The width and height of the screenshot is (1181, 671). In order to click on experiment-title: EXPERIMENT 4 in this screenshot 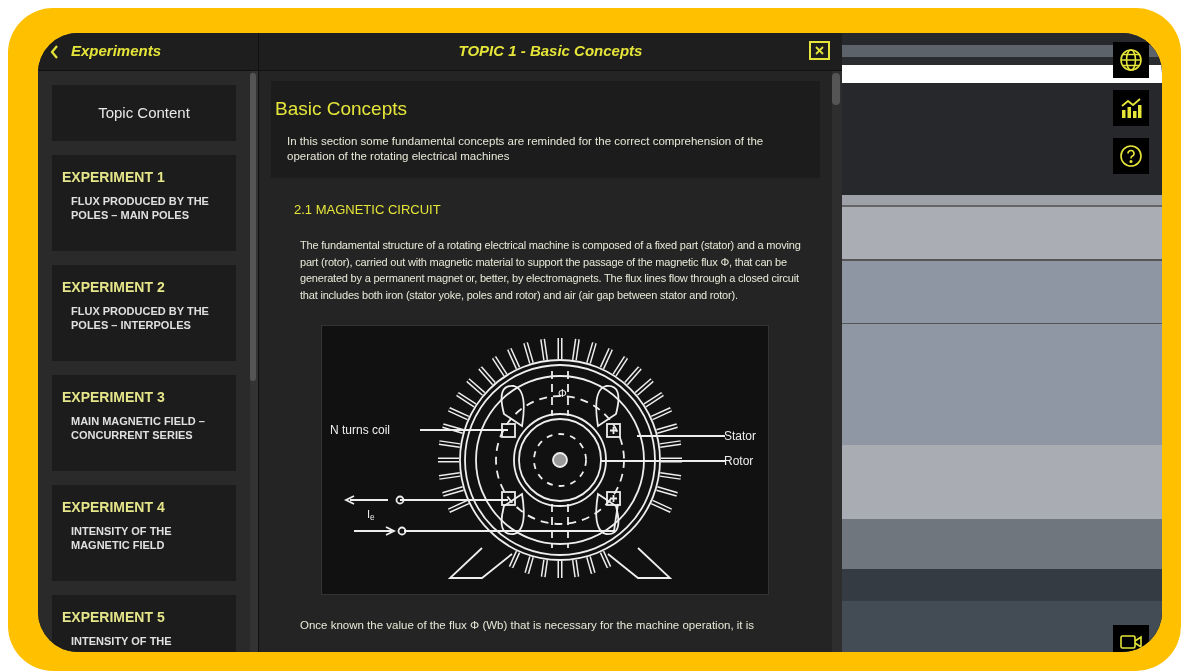, I will do `click(114, 507)`.